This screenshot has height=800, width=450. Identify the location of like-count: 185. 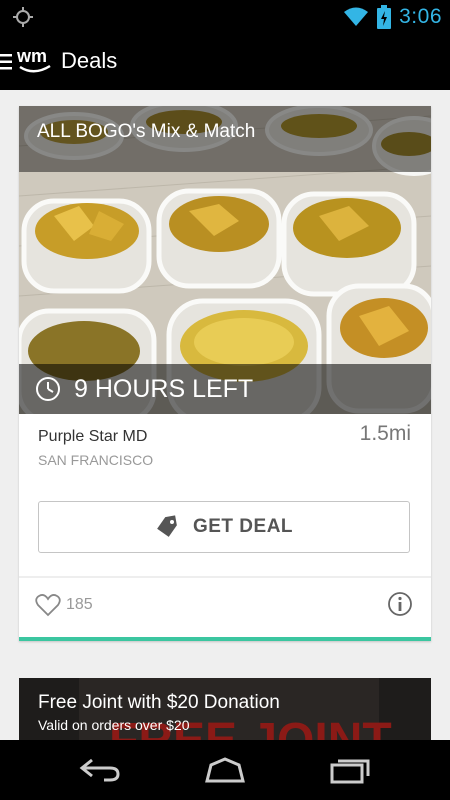
(79, 604).